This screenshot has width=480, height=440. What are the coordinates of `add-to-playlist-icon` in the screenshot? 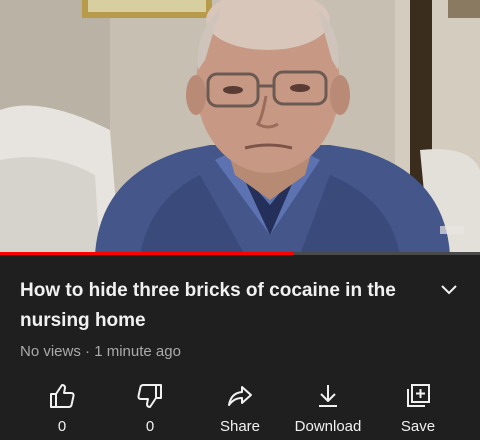 It's located at (418, 395).